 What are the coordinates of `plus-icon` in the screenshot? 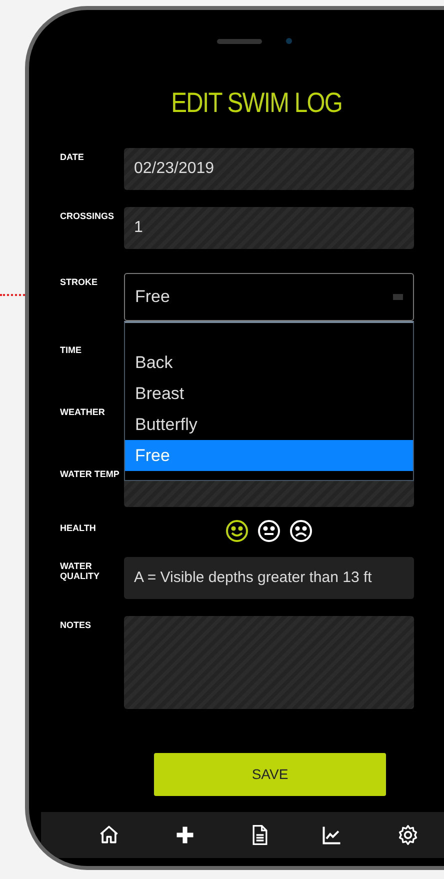 It's located at (185, 835).